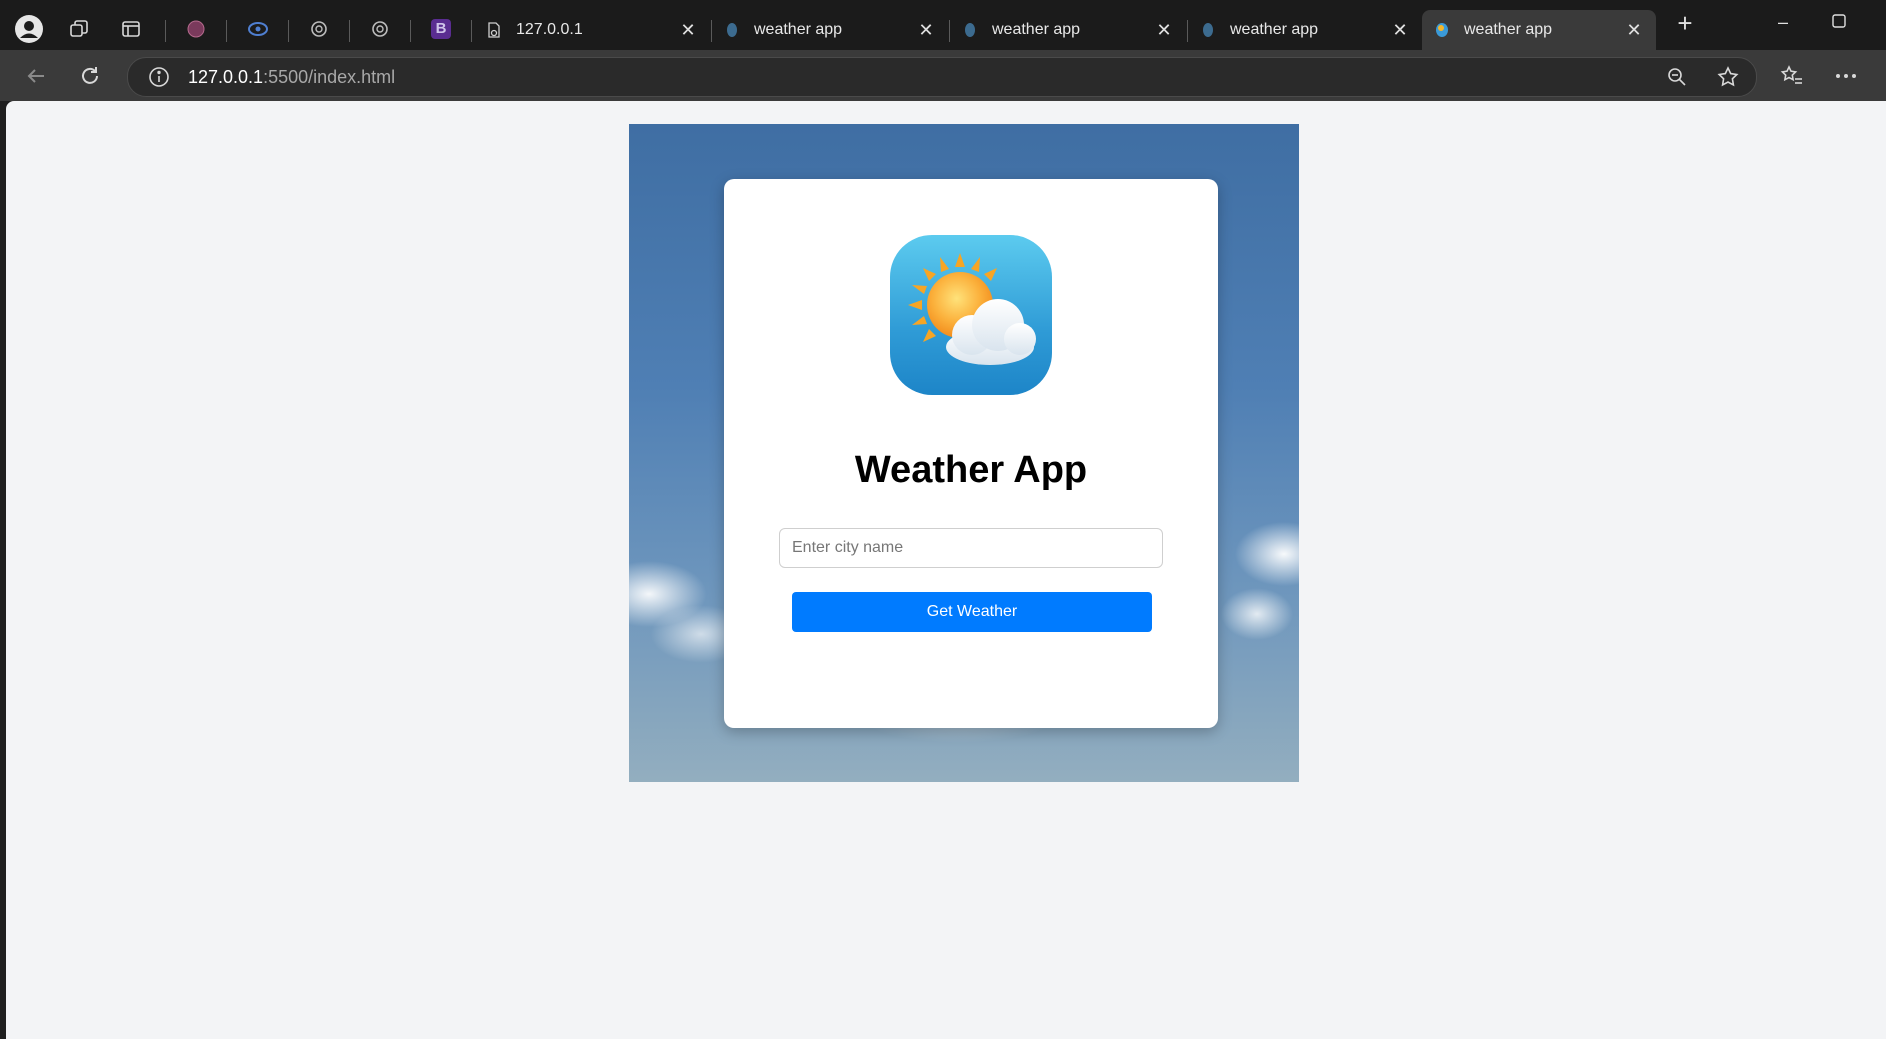 The width and height of the screenshot is (1886, 1039). What do you see at coordinates (971, 548) in the screenshot?
I see `city-input` at bounding box center [971, 548].